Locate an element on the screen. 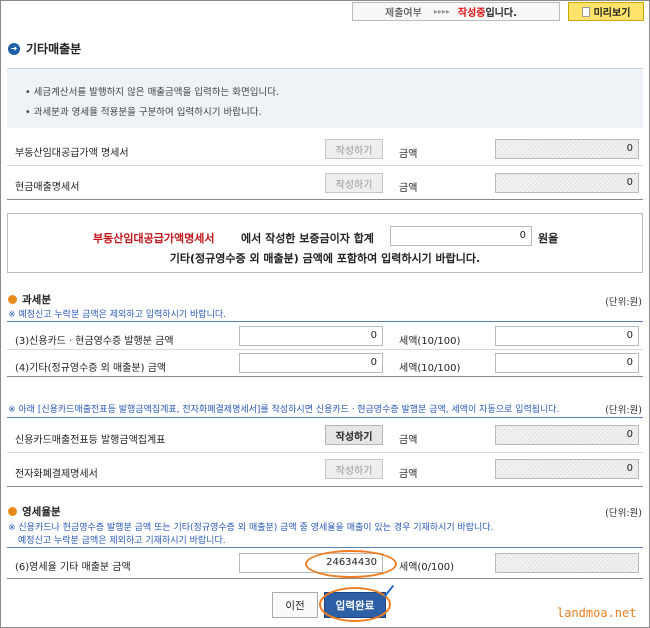 The height and width of the screenshot is (628, 650). arrow-right-circle-icon: ➜ is located at coordinates (14, 48).